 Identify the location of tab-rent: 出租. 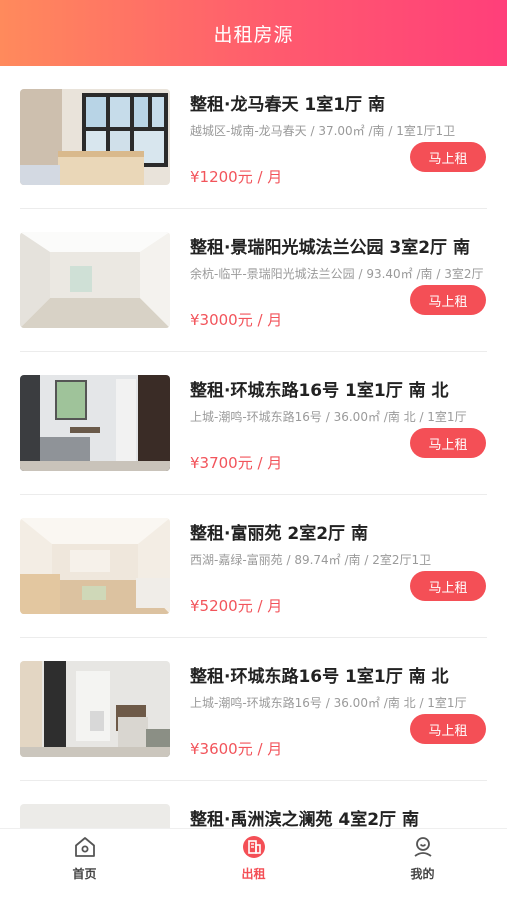
(253, 865).